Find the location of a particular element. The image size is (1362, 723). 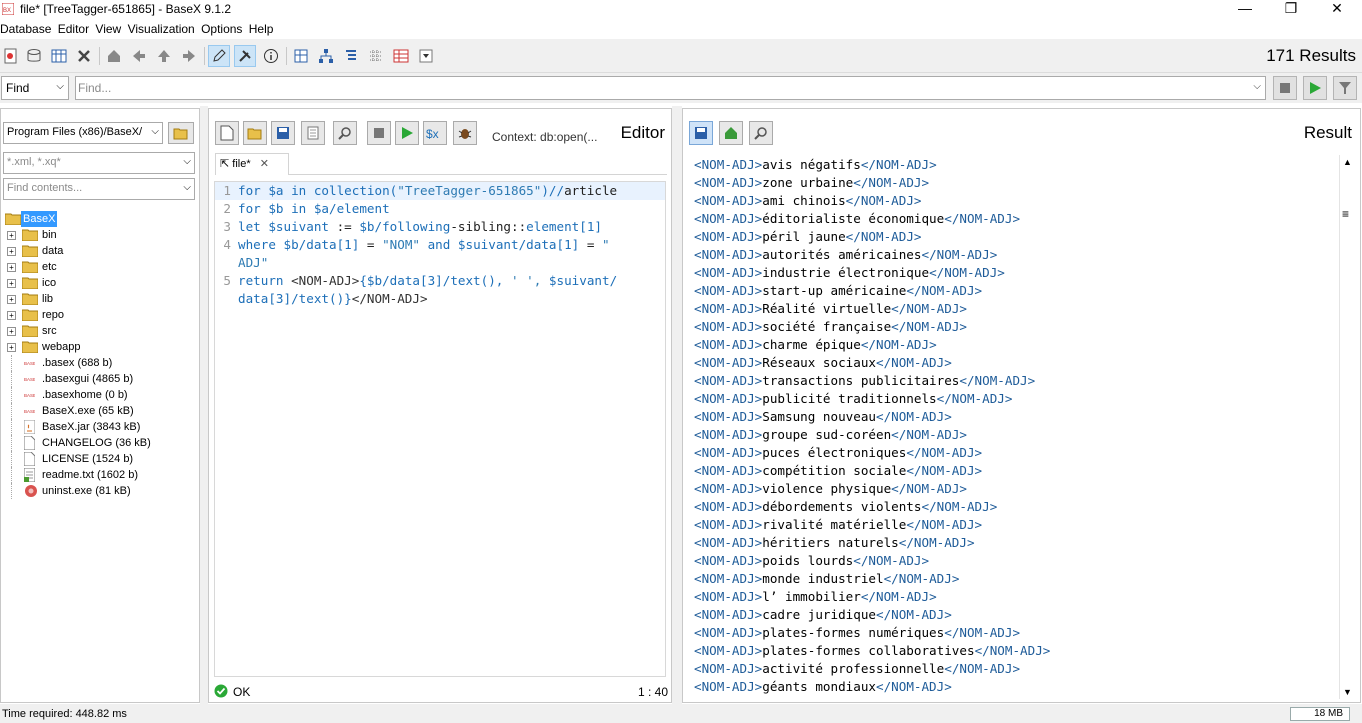

maximize-button: ❐ is located at coordinates (1291, 9).